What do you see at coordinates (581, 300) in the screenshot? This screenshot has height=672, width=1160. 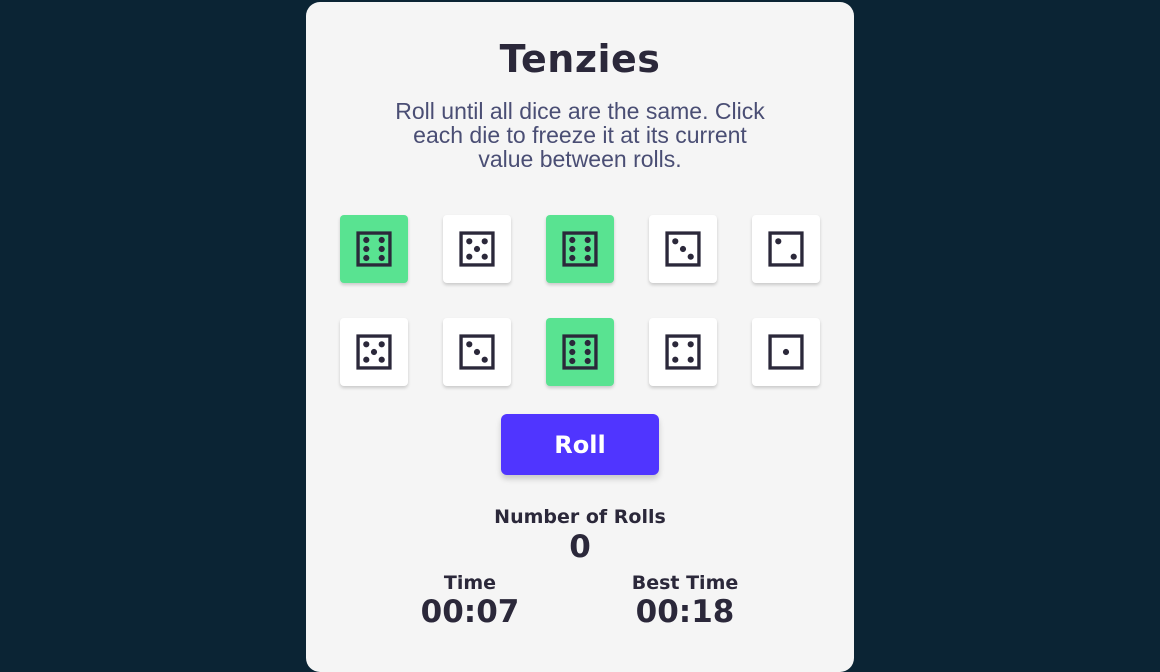 I see `dice-grid` at bounding box center [581, 300].